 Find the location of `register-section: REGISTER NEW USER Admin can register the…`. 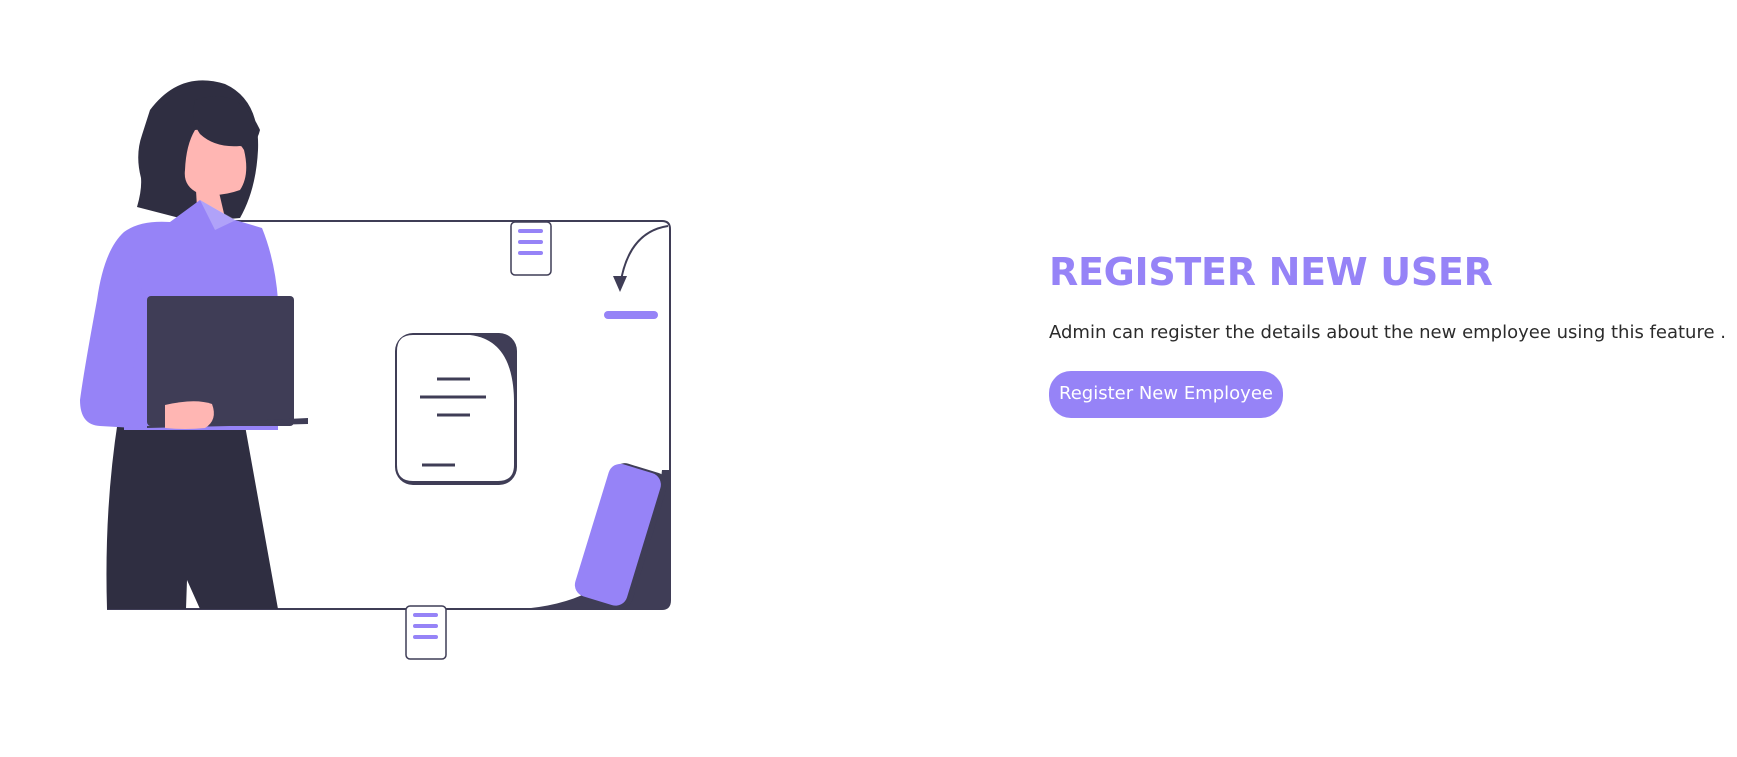

register-section: REGISTER NEW USER Admin can register the… is located at coordinates (1389, 333).